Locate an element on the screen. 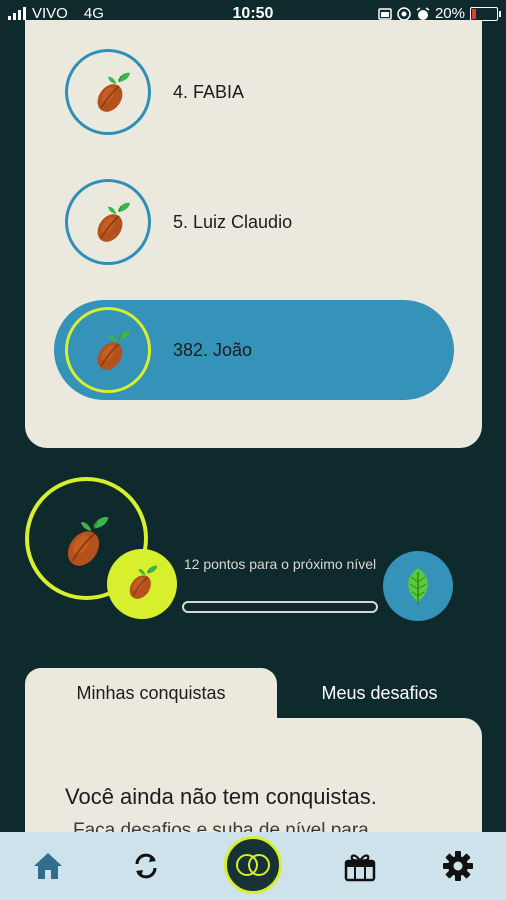  home-icon is located at coordinates (48, 866).